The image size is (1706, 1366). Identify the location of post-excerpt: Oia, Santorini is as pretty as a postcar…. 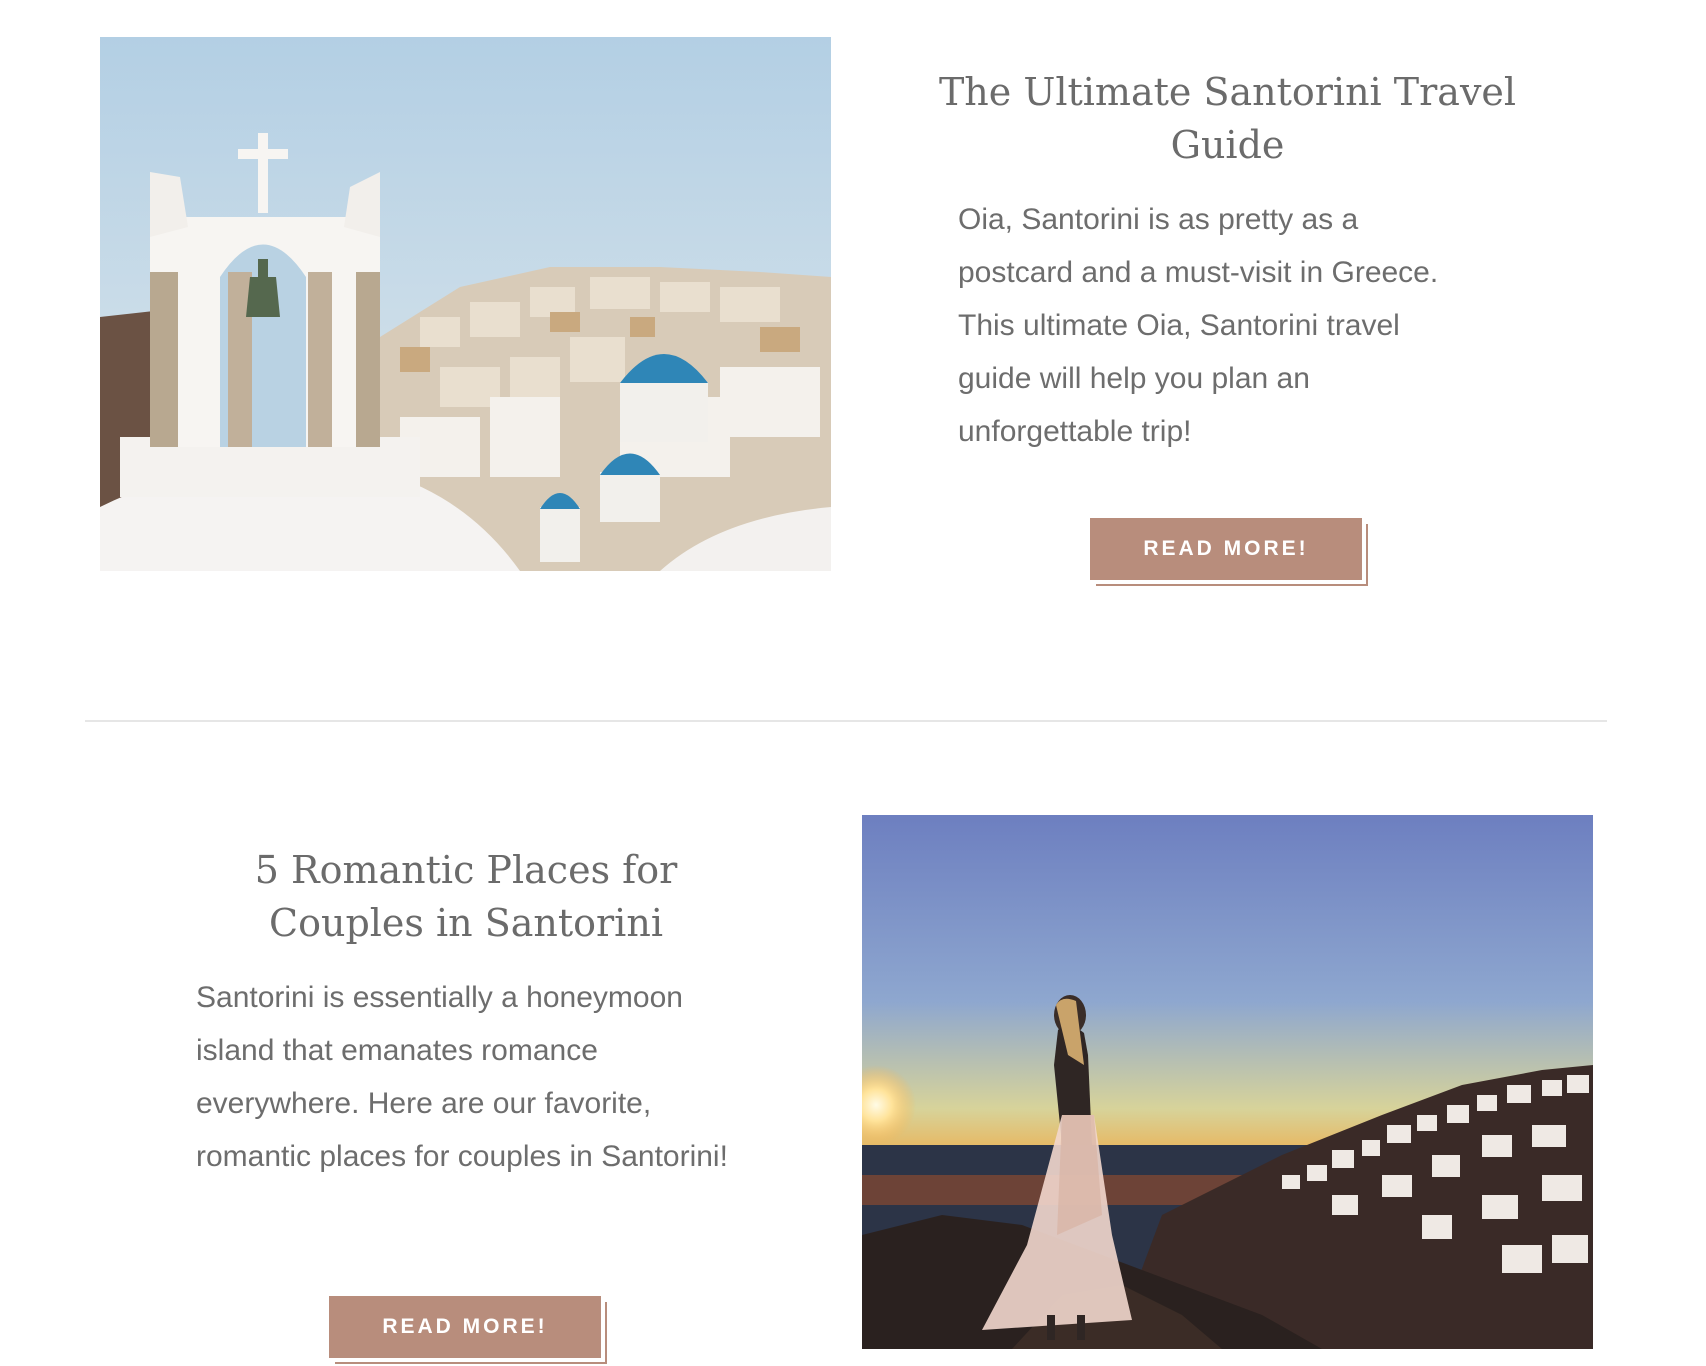
(1198, 325).